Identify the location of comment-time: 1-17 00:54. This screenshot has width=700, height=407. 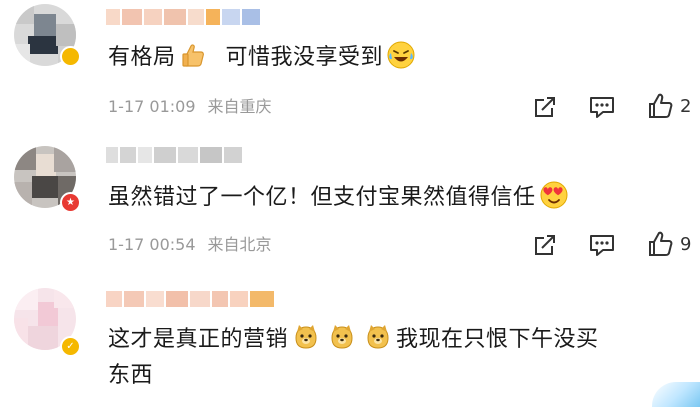
(152, 244).